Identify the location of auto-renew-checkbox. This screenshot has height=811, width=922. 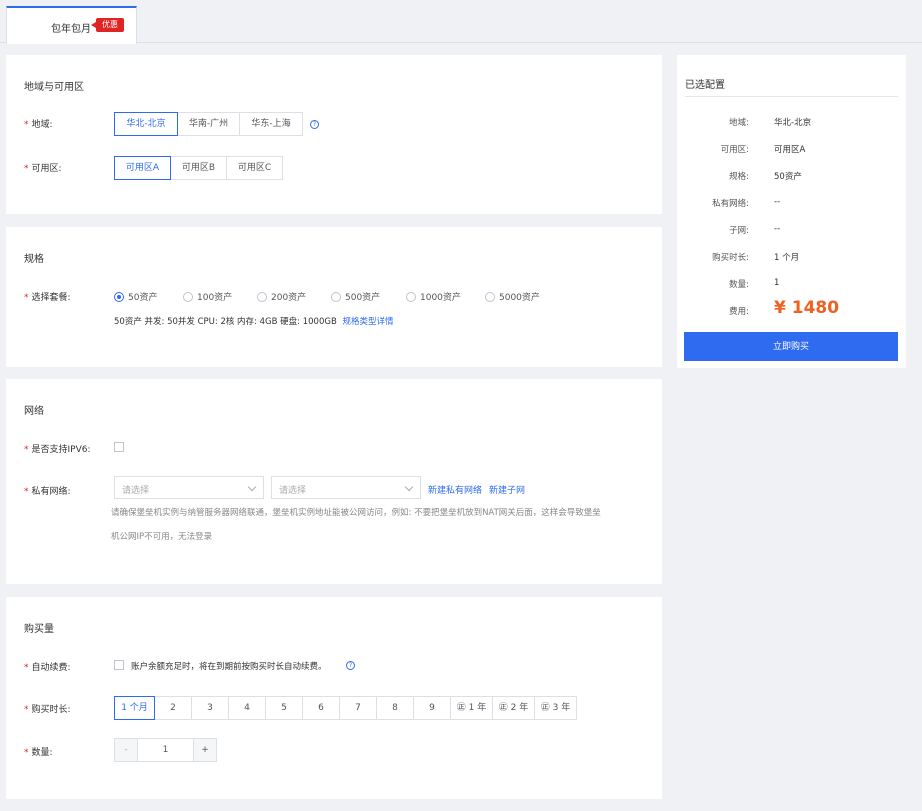
(119, 665).